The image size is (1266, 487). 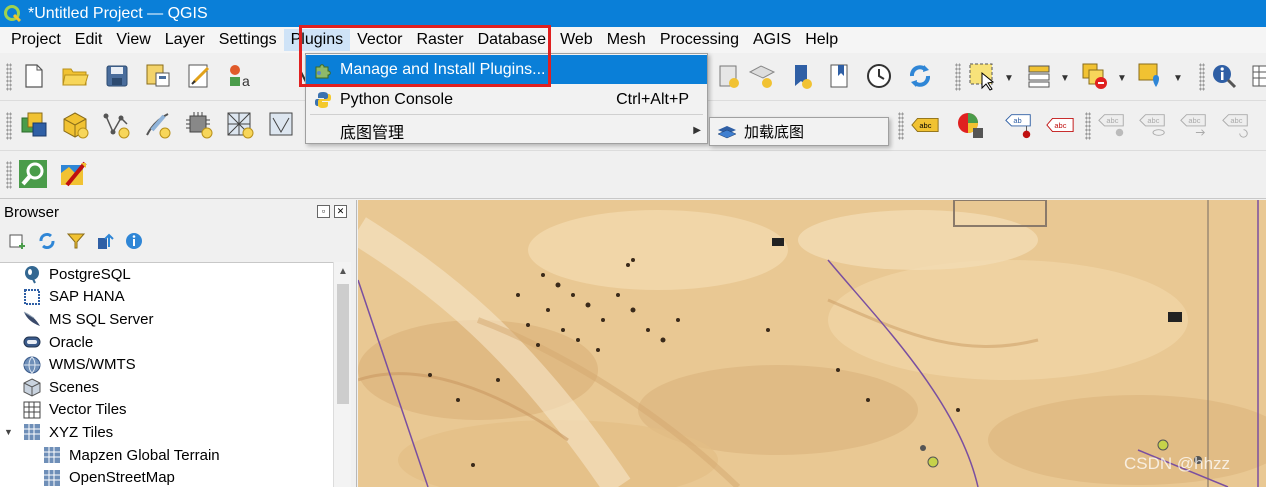 I want to click on select-features-icon, so click(x=982, y=76).